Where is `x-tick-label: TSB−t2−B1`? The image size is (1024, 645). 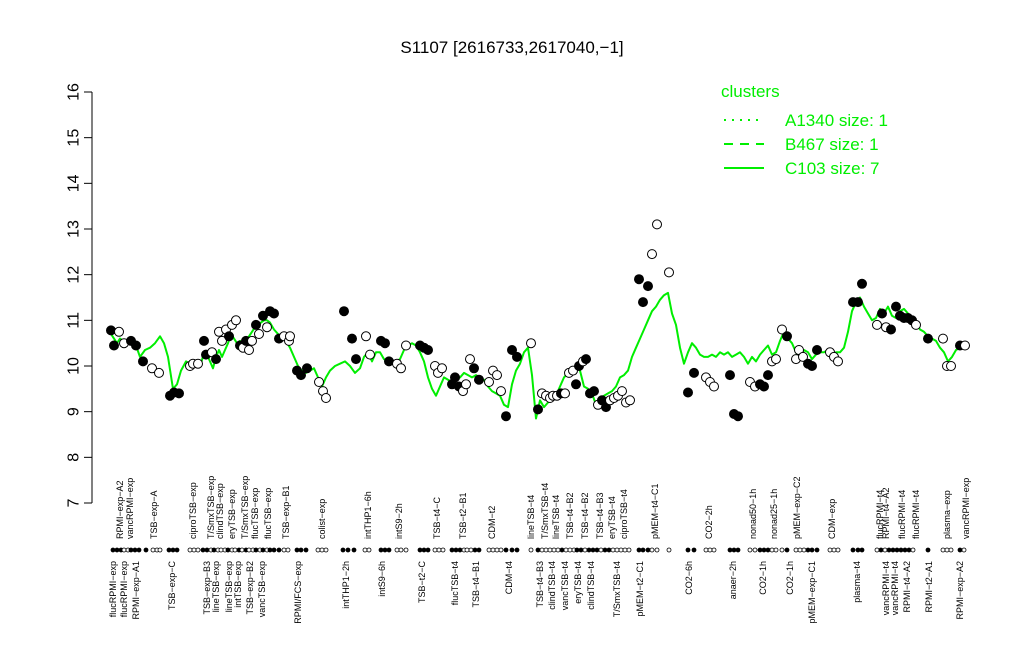 x-tick-label: TSB−t2−B1 is located at coordinates (463, 515).